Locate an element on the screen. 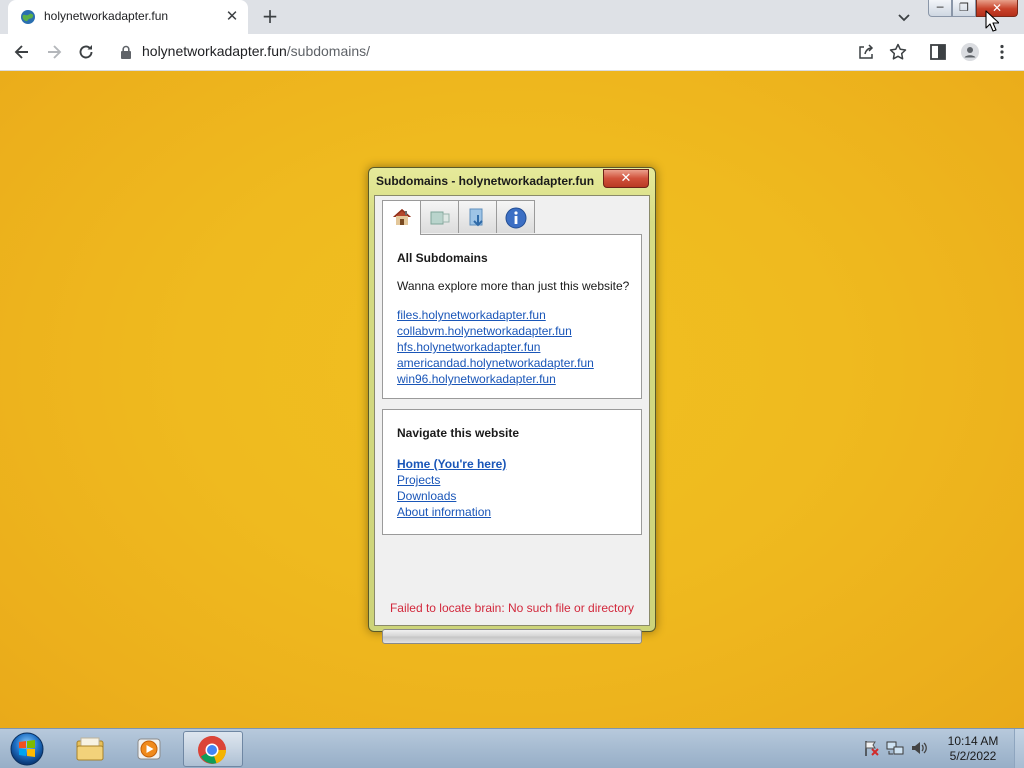 The image size is (1024, 768). home-icon is located at coordinates (402, 217).